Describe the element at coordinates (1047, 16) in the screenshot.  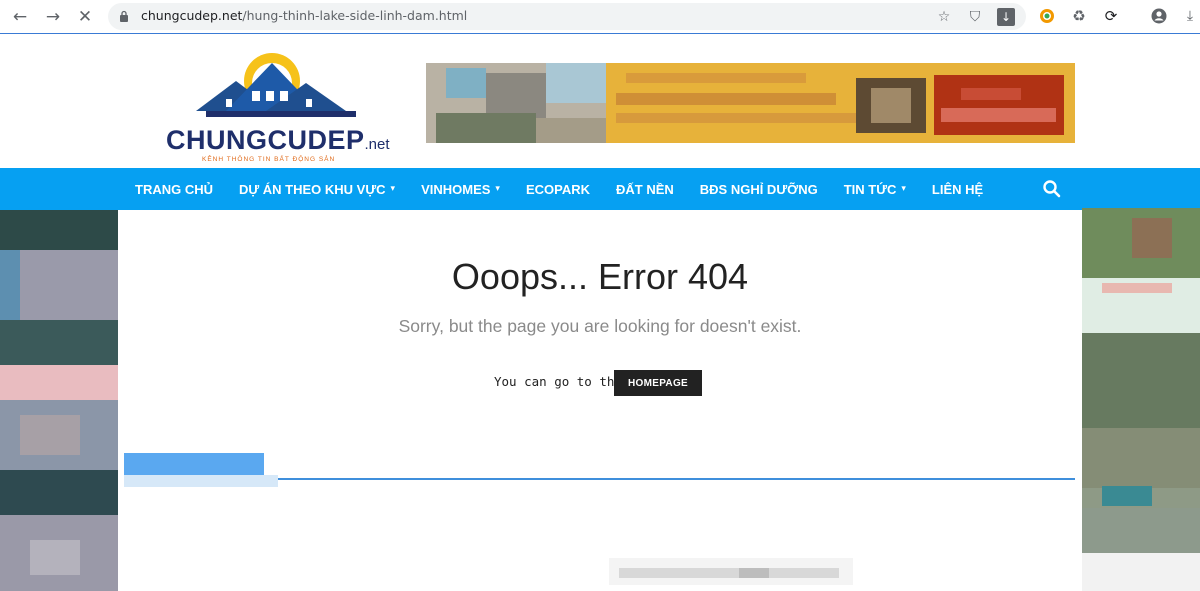
I see `extension-icon` at that location.